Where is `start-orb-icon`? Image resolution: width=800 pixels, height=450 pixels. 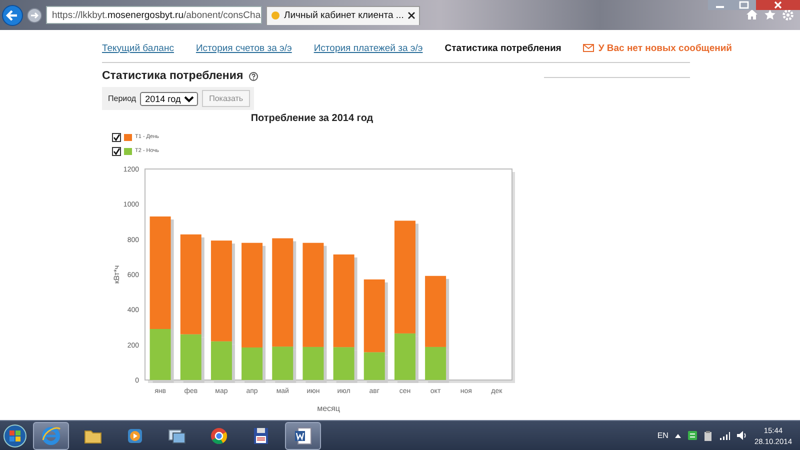 start-orb-icon is located at coordinates (15, 436).